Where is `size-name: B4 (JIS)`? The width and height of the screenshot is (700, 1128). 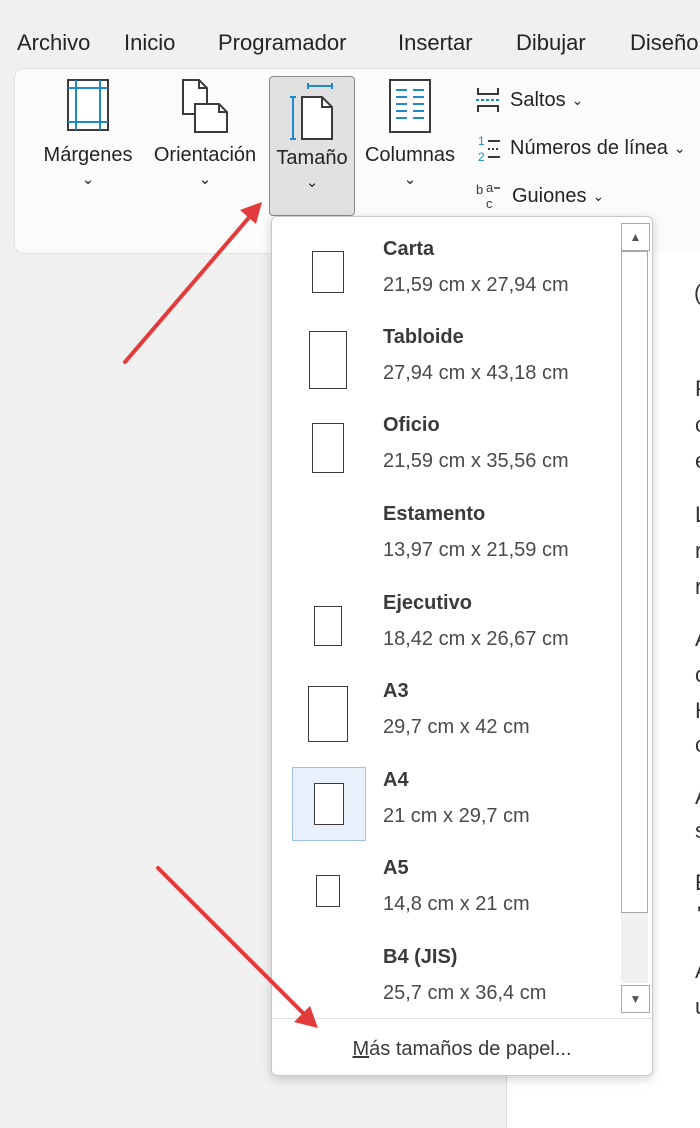
size-name: B4 (JIS) is located at coordinates (420, 957).